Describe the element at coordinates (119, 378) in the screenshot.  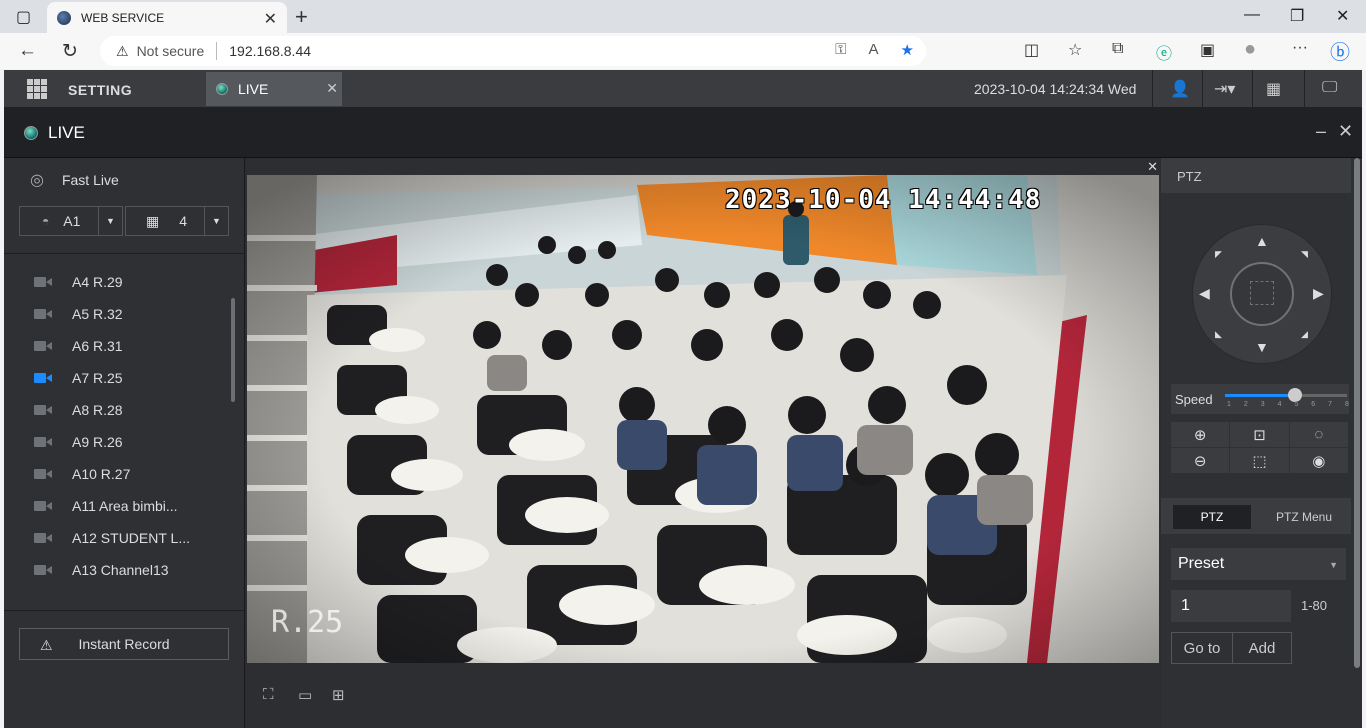
I see `channel-item-active: A7 R.25` at that location.